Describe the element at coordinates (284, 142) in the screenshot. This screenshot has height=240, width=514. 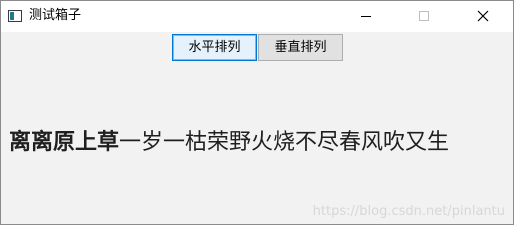
I see `poem-regular-text: 一岁一枯荣野火烧不尽春风吹又生` at that location.